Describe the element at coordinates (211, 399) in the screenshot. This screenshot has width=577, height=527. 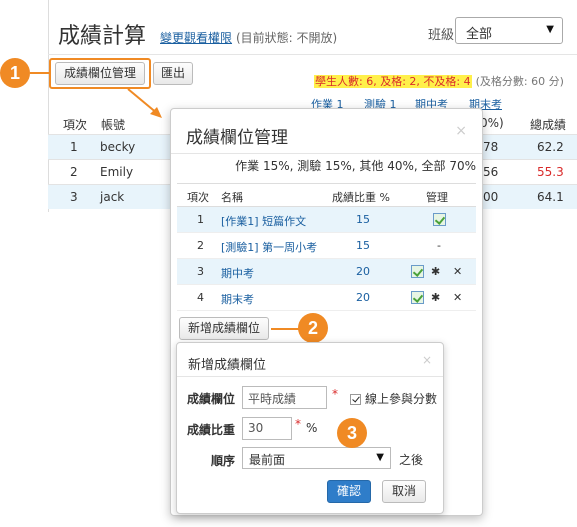
I see `column-name-label: 成績欄位` at that location.